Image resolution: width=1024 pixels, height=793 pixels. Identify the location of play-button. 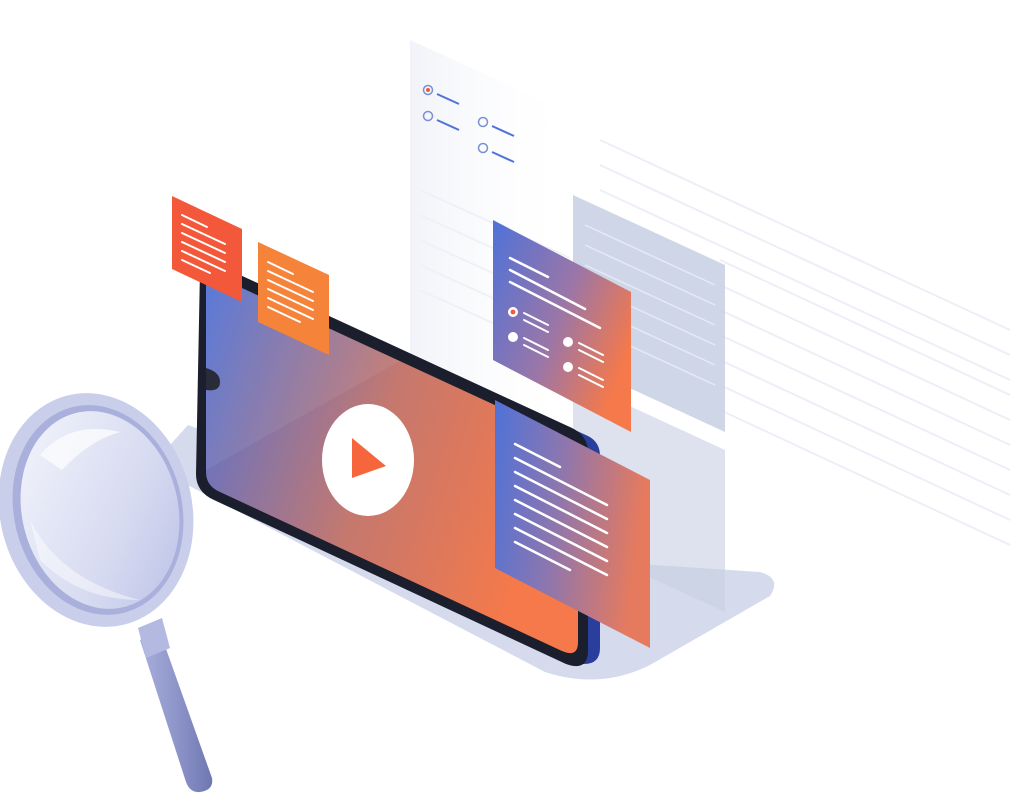
(368, 460).